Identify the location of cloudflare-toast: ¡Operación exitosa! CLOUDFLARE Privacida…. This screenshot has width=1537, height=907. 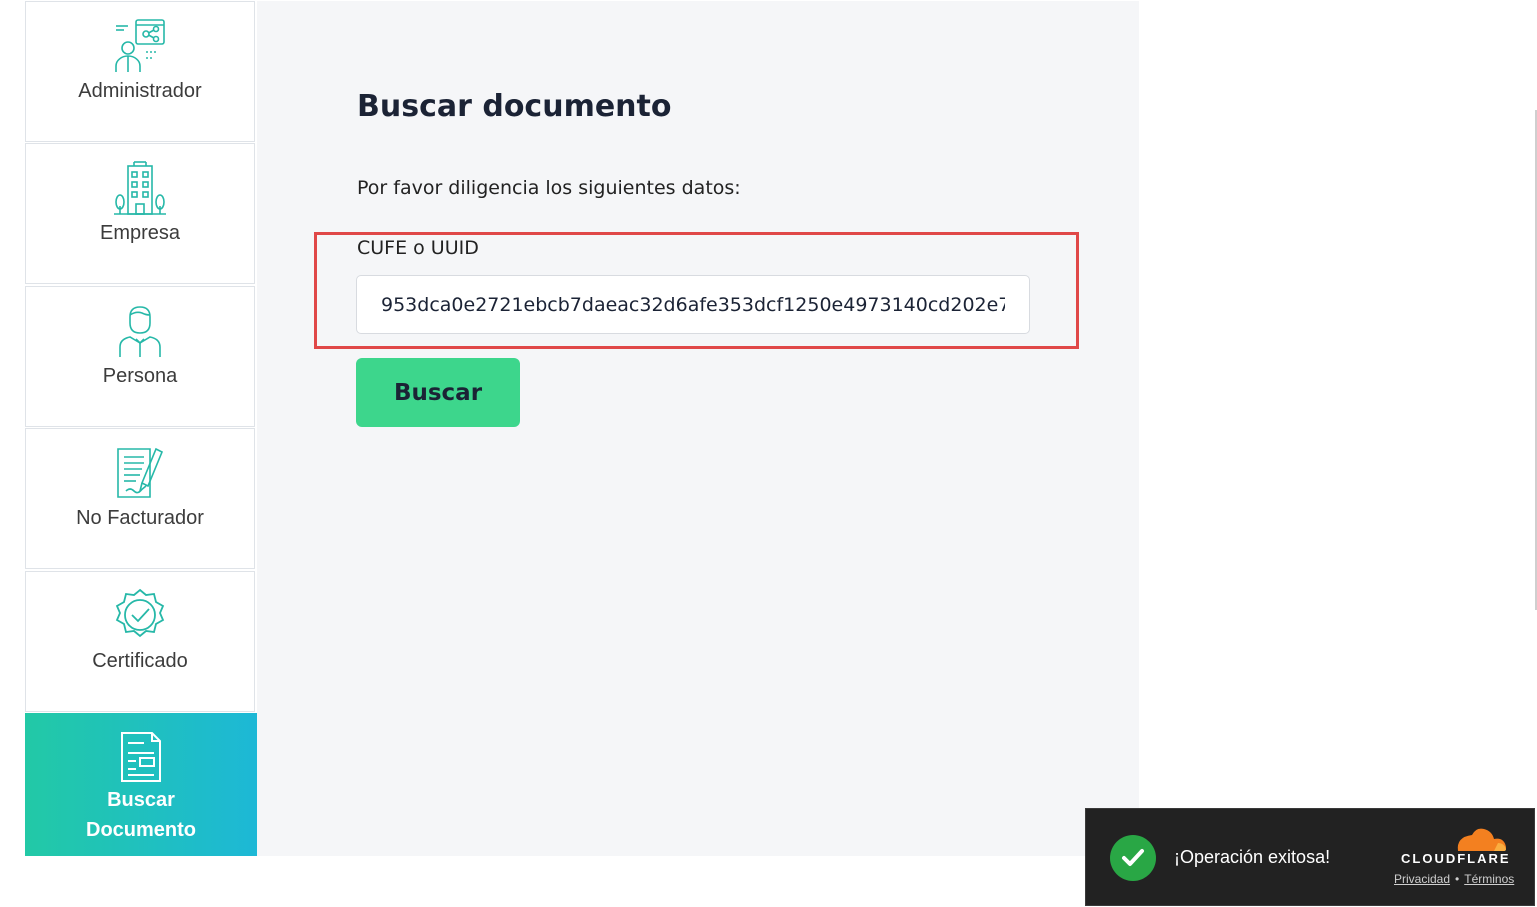
(1310, 857).